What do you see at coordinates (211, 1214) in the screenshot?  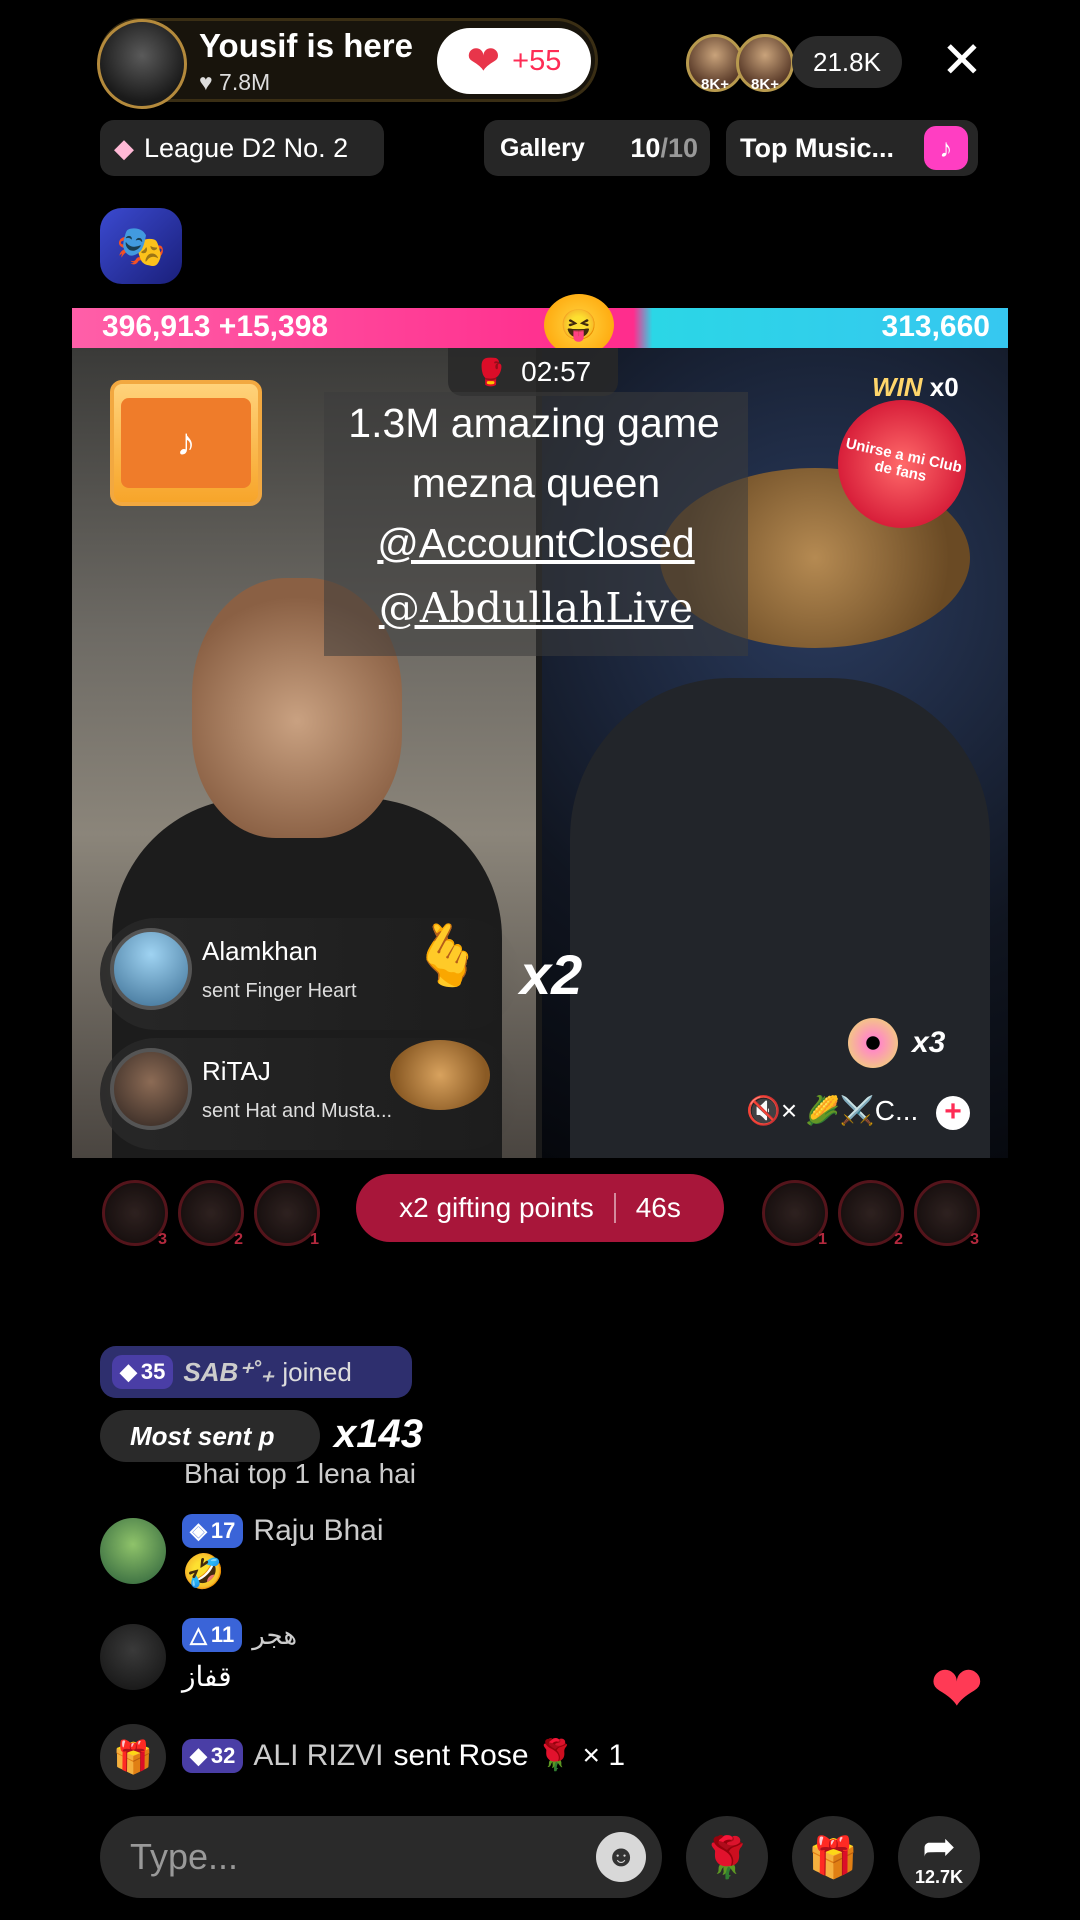 I see `left-supporter-avatar: 2` at bounding box center [211, 1214].